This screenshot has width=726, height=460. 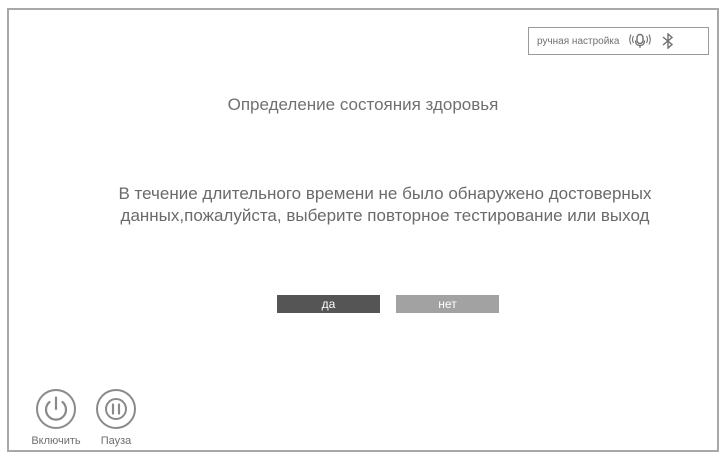 I want to click on no-button: нет, so click(x=447, y=304).